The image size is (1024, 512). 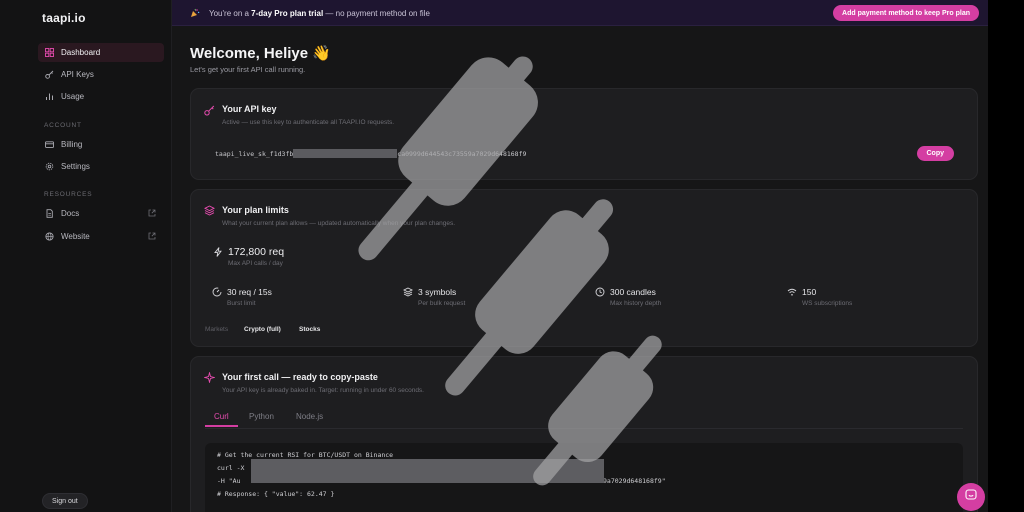 I want to click on clock-icon, so click(x=600, y=292).